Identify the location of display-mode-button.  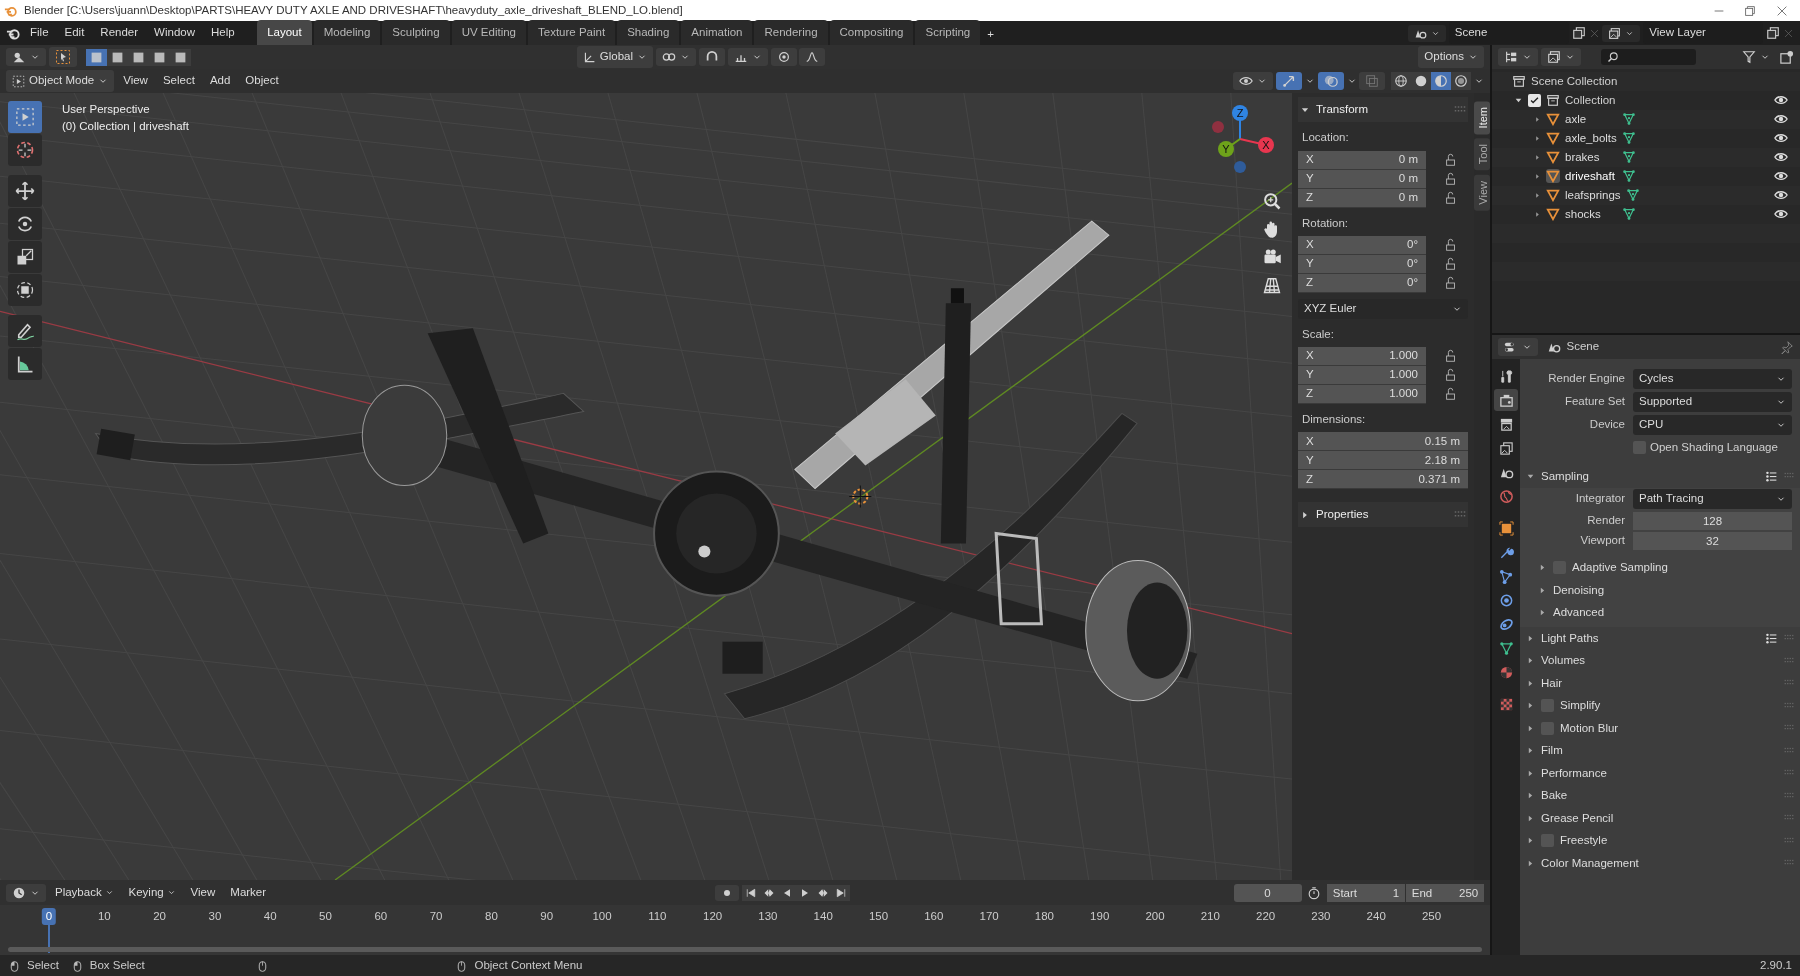
(1518, 57).